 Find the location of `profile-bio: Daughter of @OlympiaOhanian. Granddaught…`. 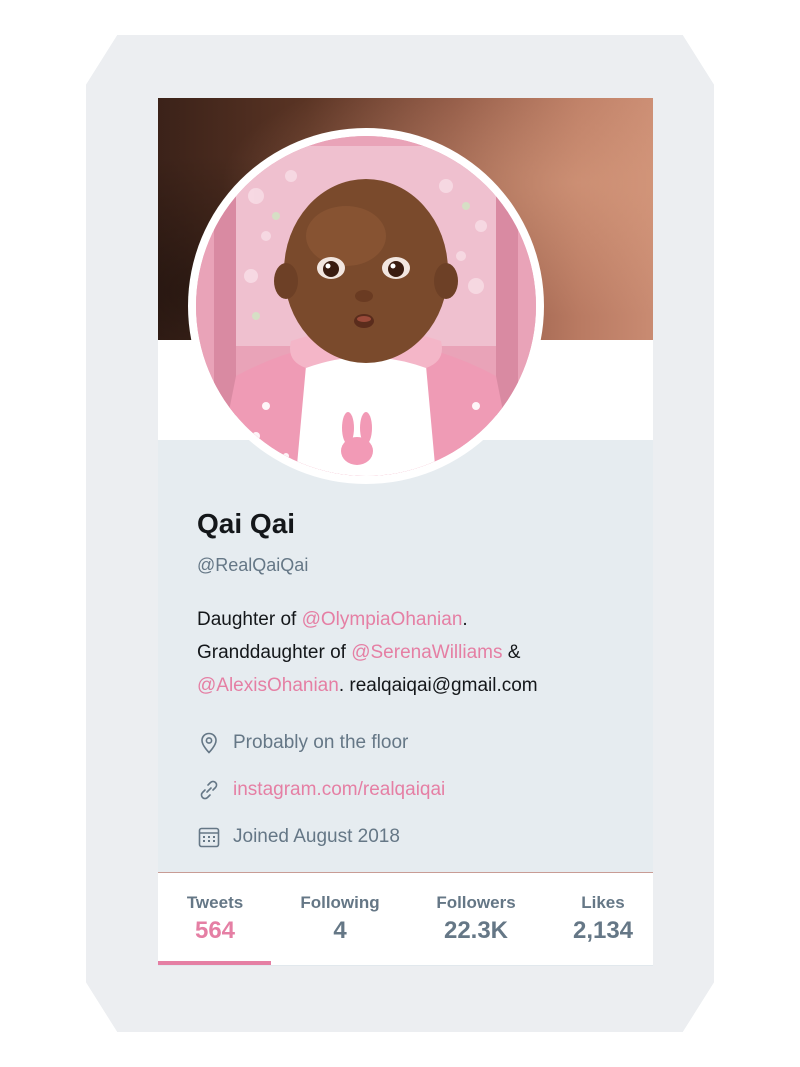

profile-bio: Daughter of @OlympiaOhanian. Granddaught… is located at coordinates (417, 652).